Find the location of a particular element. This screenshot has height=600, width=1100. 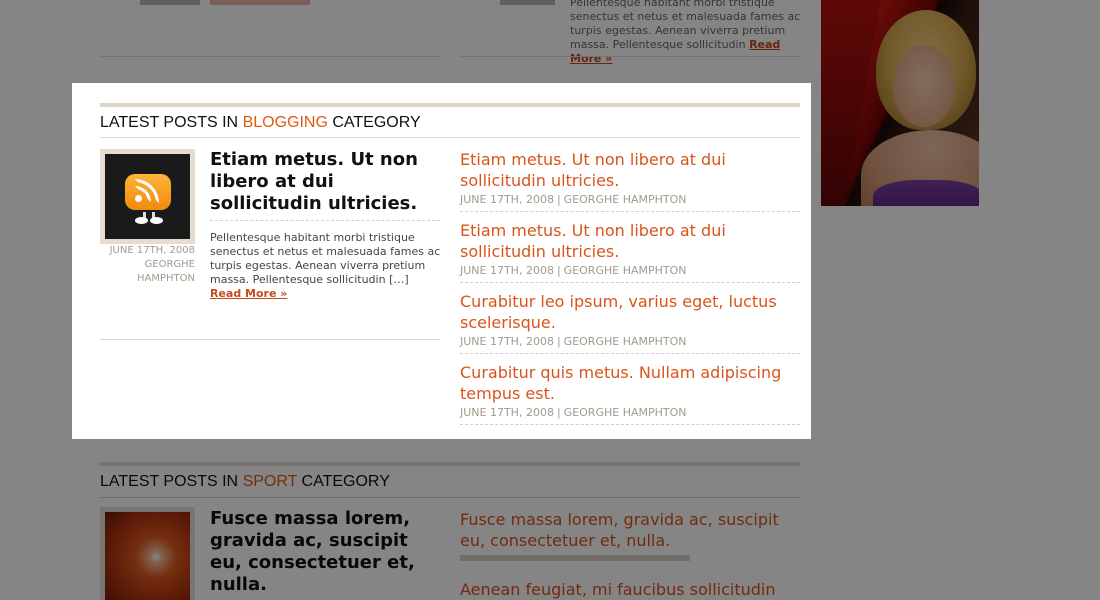

rss-mascot-feet-icon is located at coordinates (149, 218).